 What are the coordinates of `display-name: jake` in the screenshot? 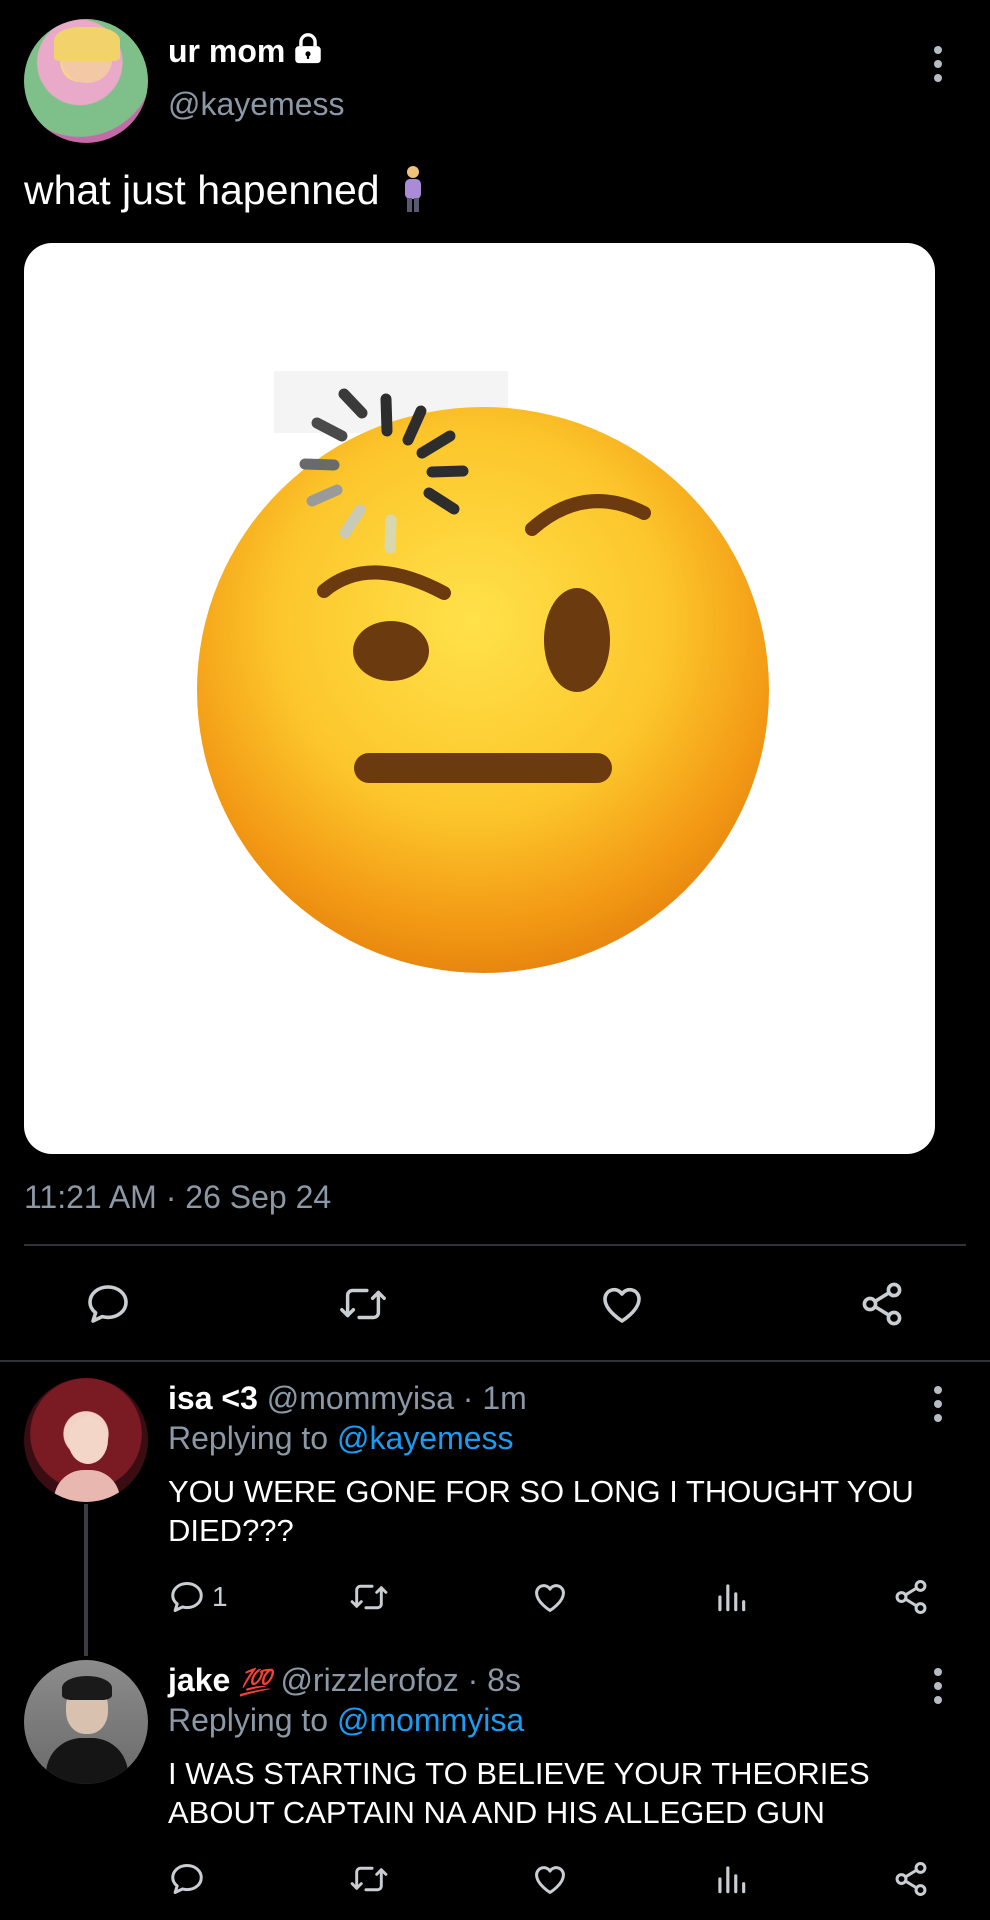 It's located at (199, 1680).